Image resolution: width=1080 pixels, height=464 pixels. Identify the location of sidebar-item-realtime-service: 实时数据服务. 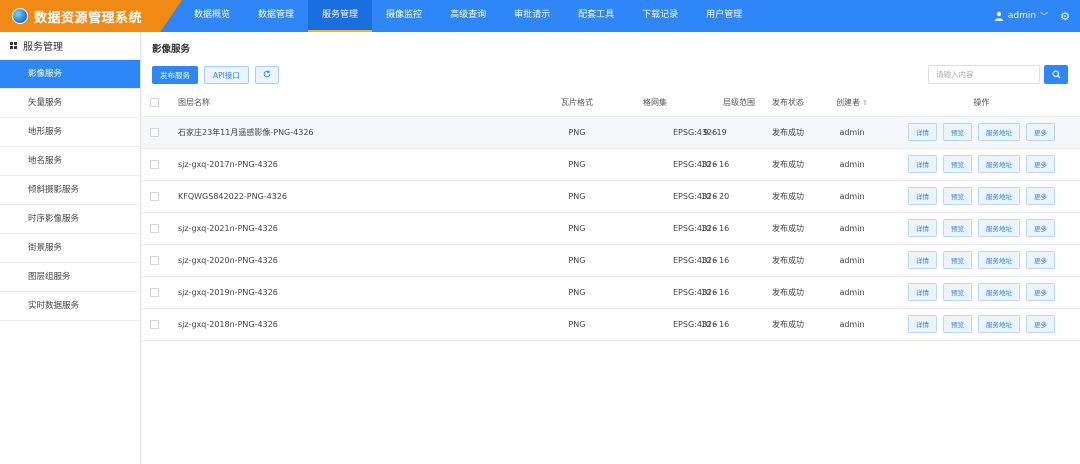
(70, 306).